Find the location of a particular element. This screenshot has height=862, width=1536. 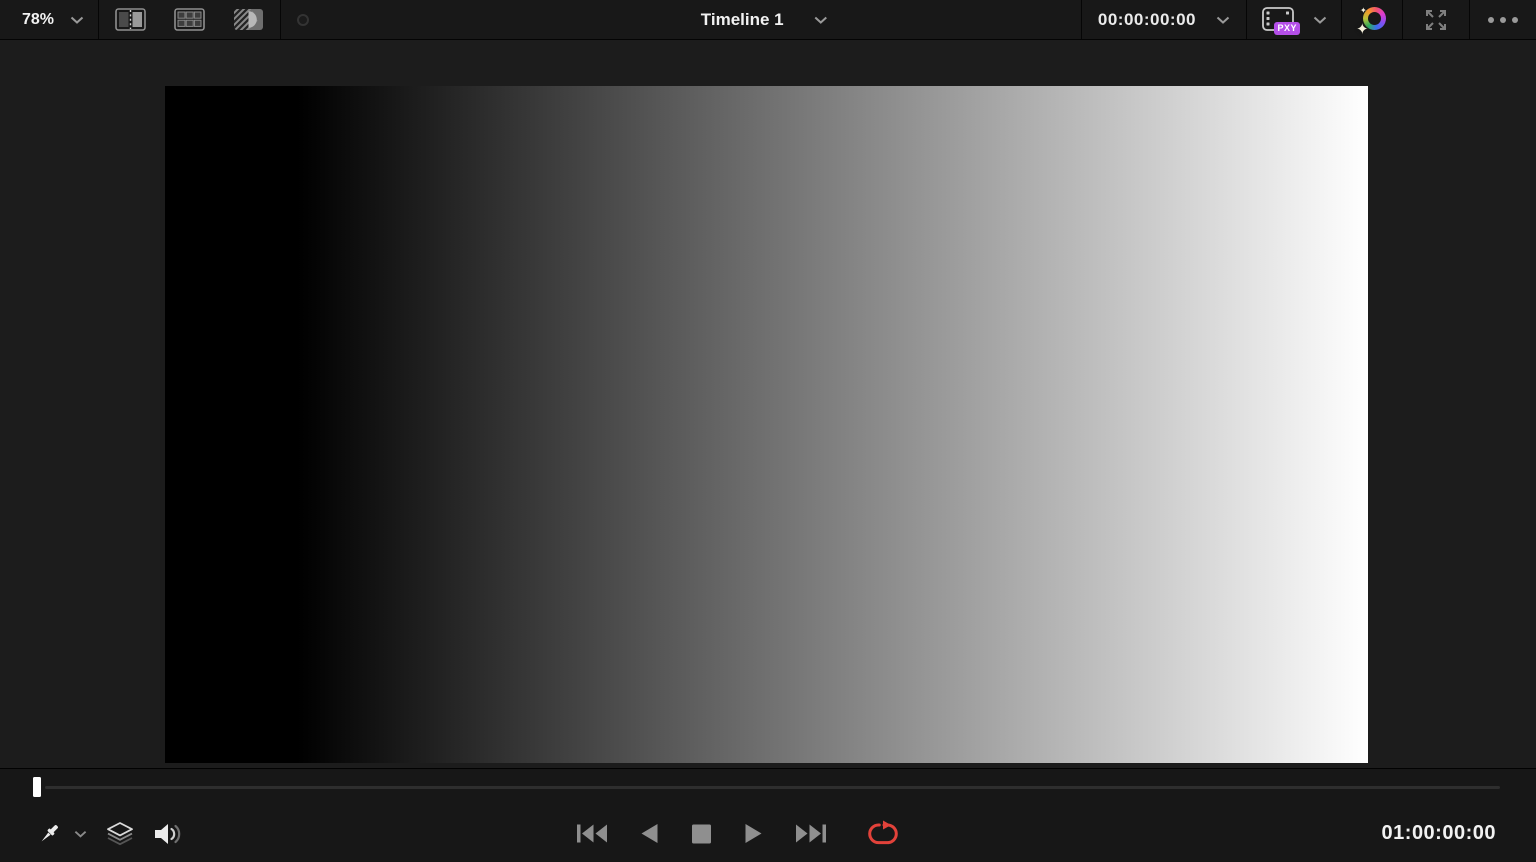

color-boost-button: ✦ ✦ is located at coordinates (1371, 19).